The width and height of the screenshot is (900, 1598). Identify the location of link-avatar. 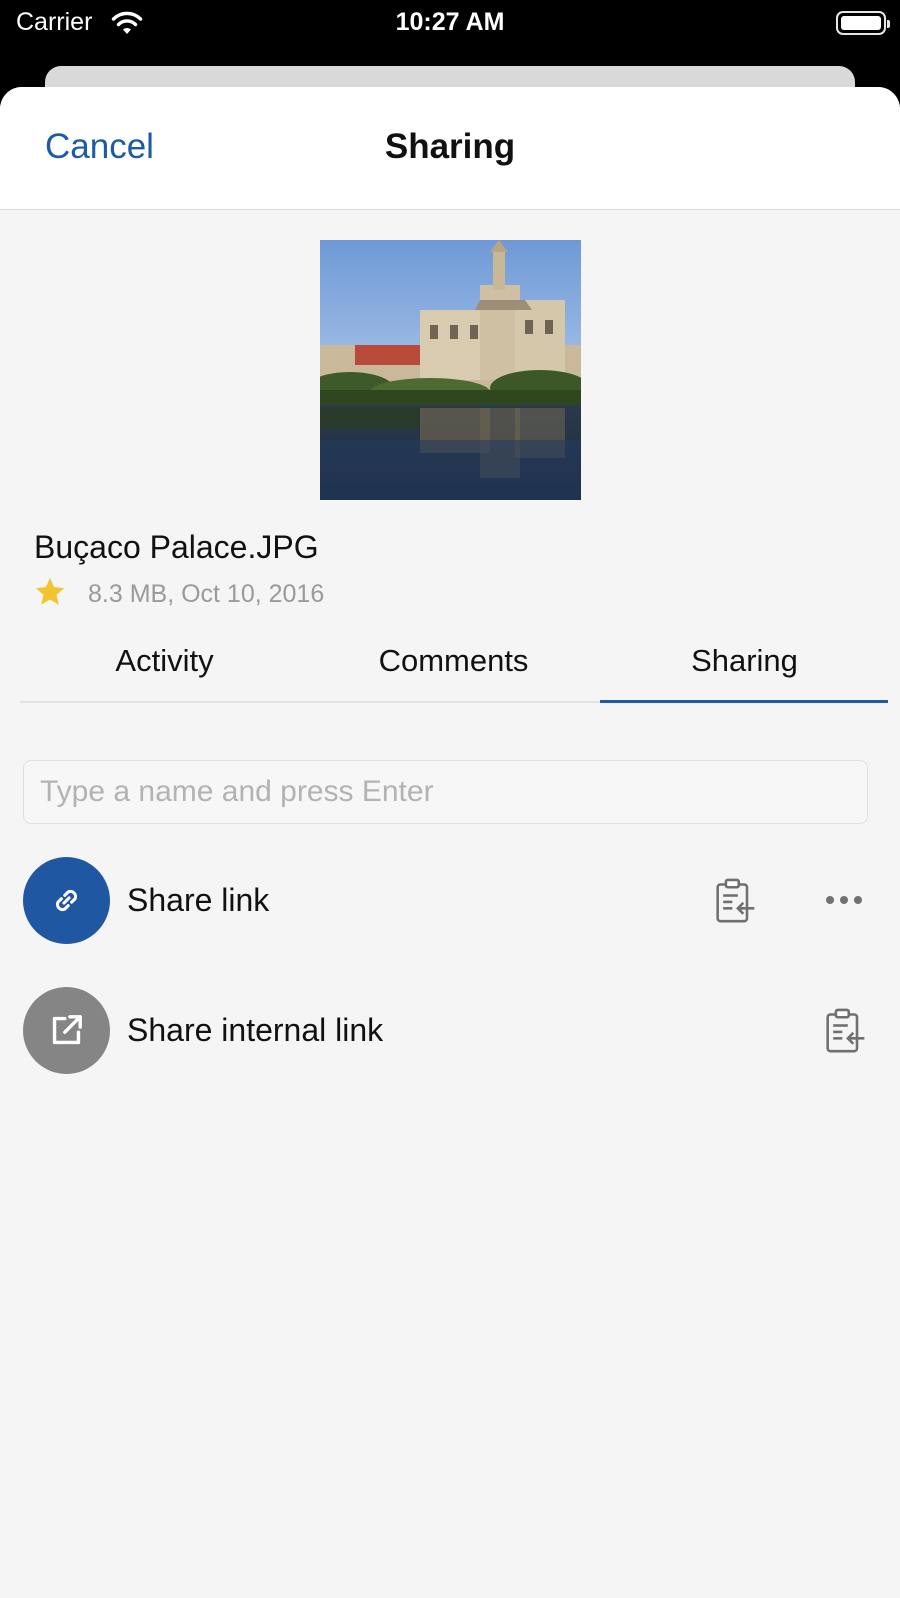
(66, 900).